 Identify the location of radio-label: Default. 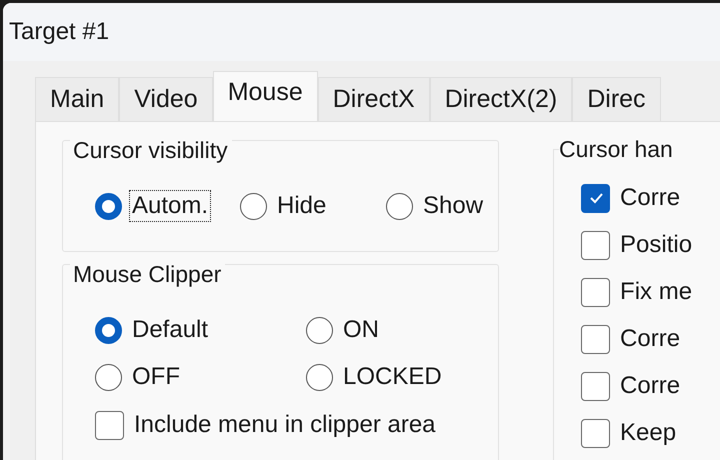
(170, 330).